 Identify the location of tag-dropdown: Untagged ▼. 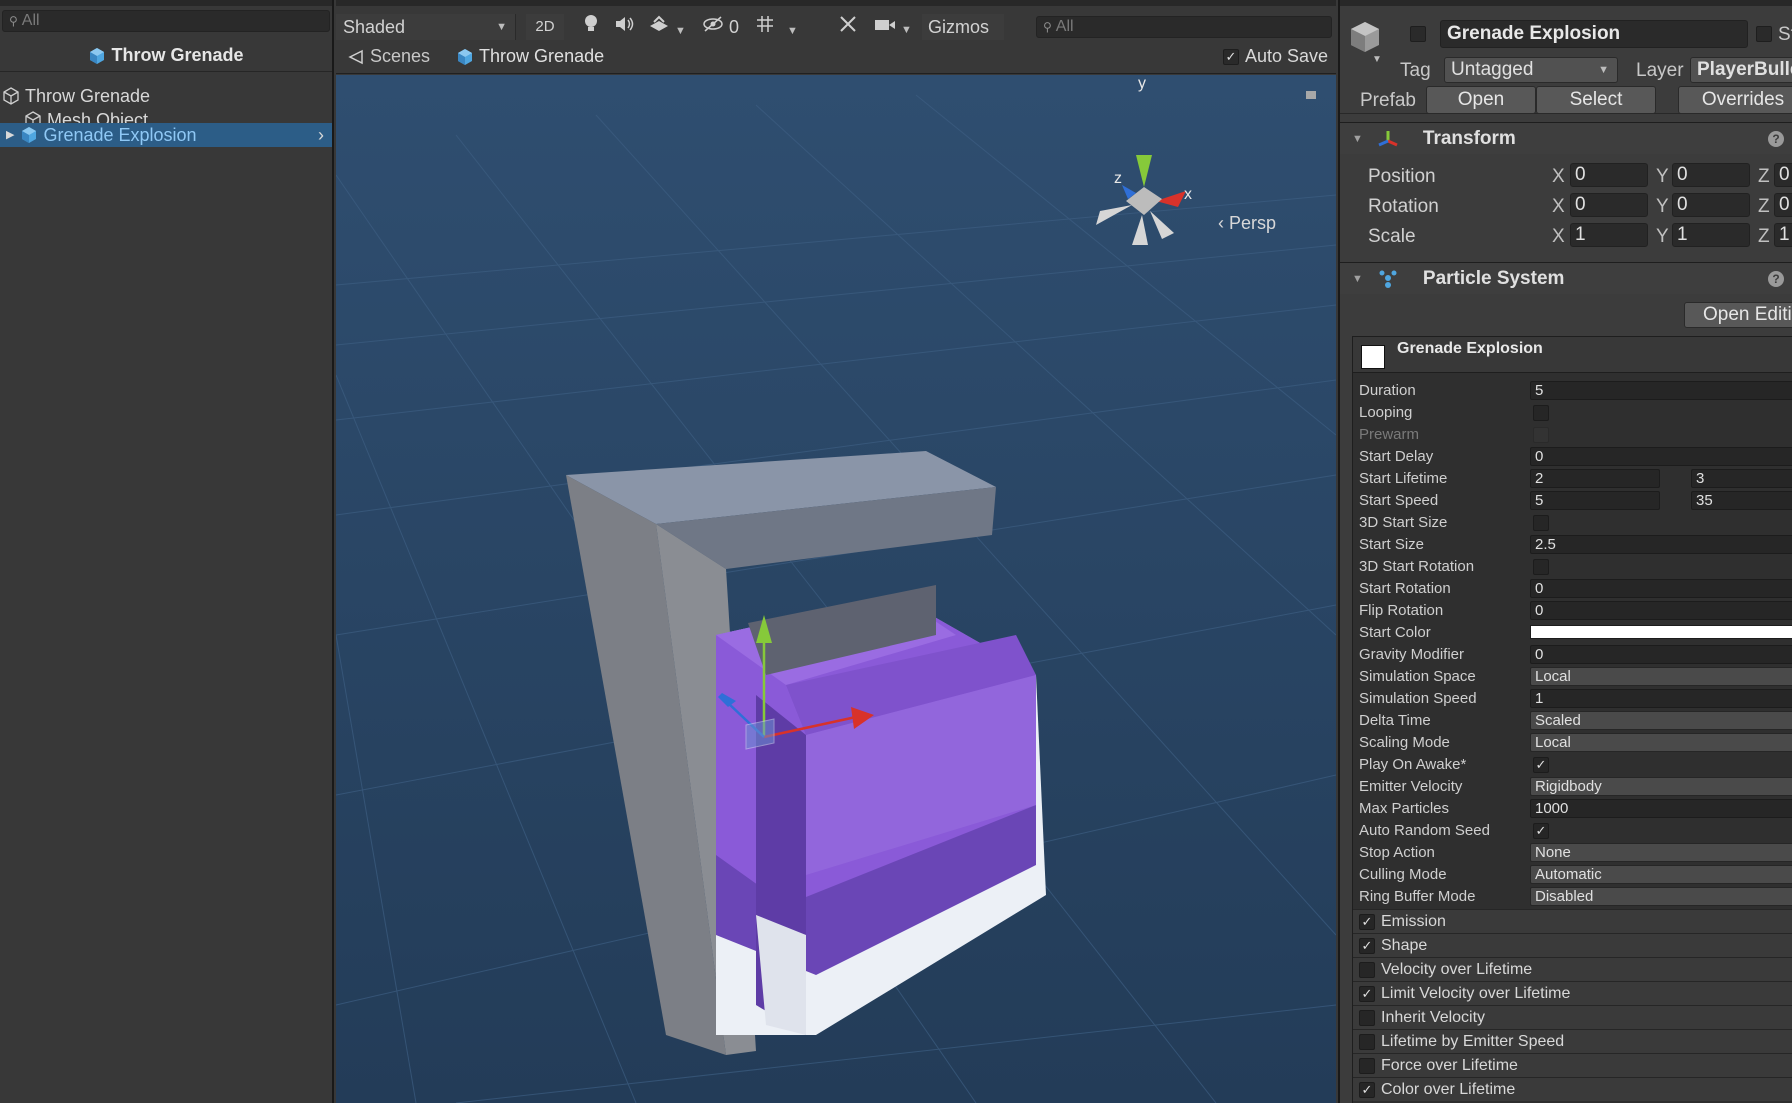
(1531, 70).